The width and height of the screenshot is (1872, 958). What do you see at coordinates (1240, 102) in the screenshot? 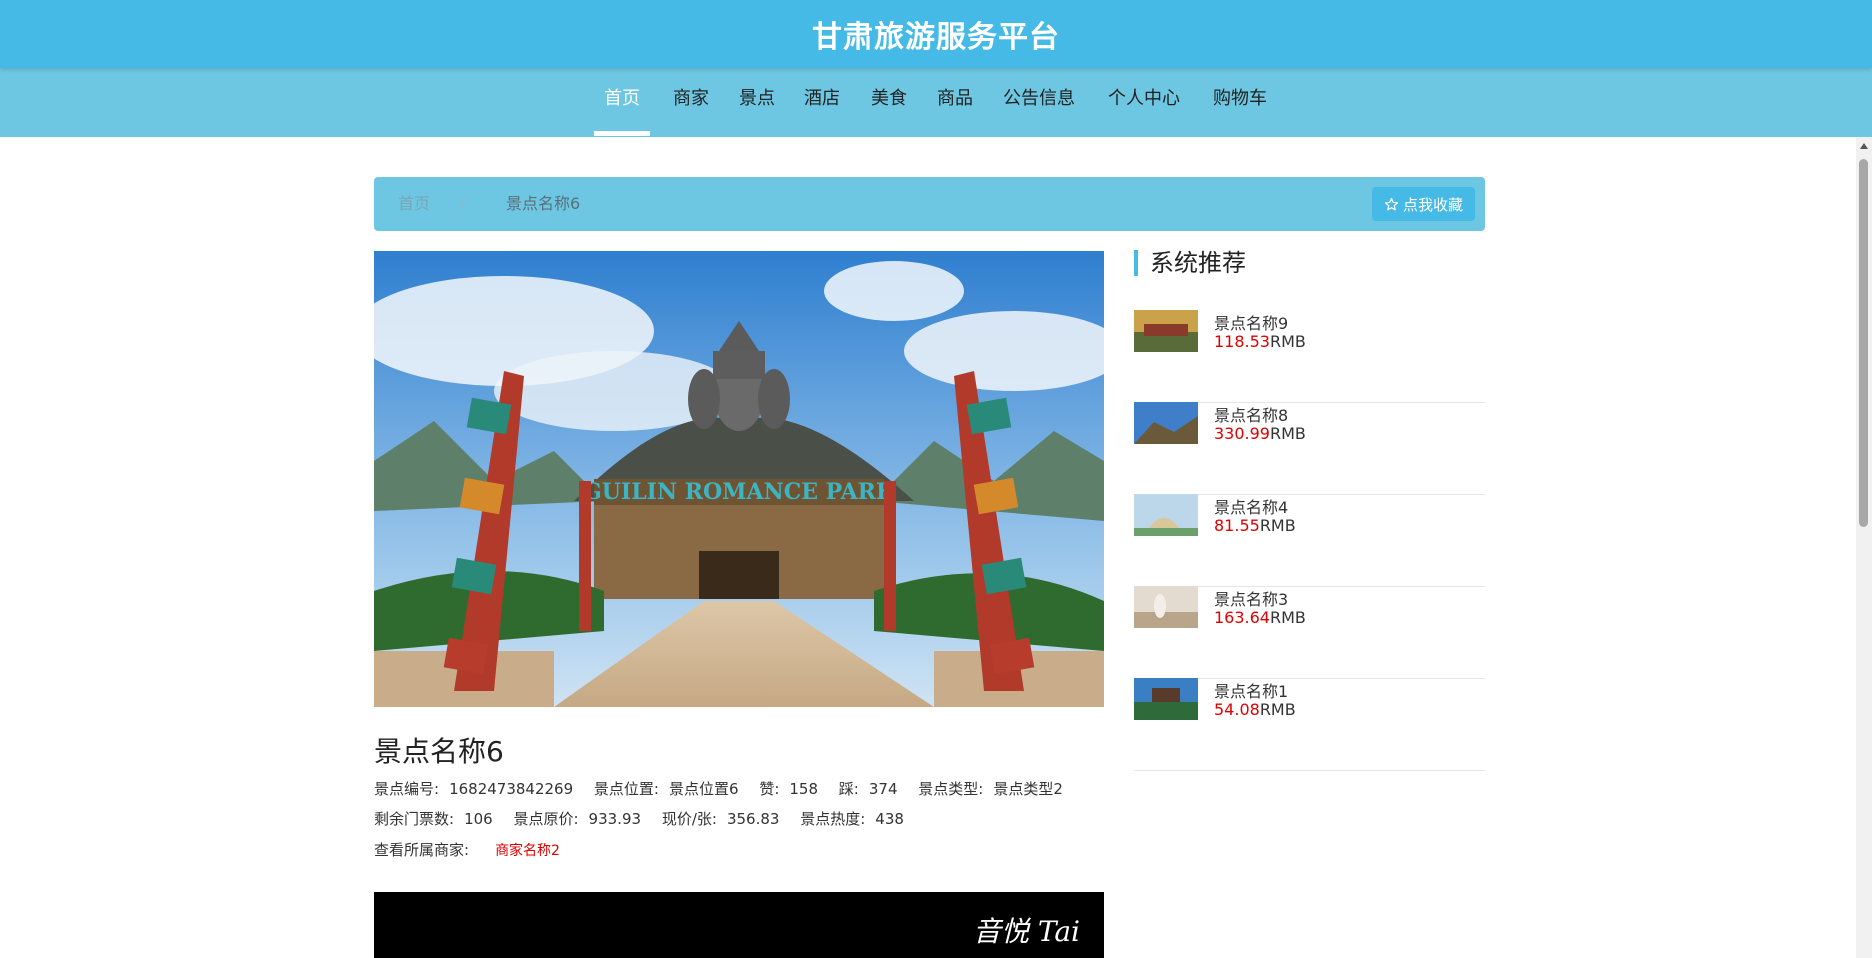
I see `nav-item-cart: 购物车` at bounding box center [1240, 102].